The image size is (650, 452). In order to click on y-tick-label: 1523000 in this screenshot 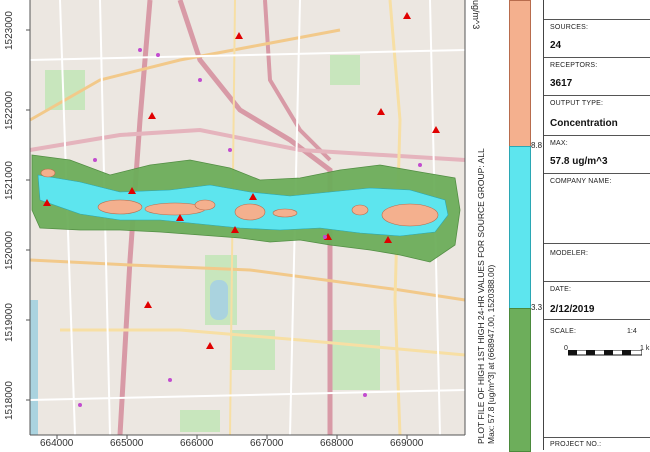, I will do `click(9, 30)`.